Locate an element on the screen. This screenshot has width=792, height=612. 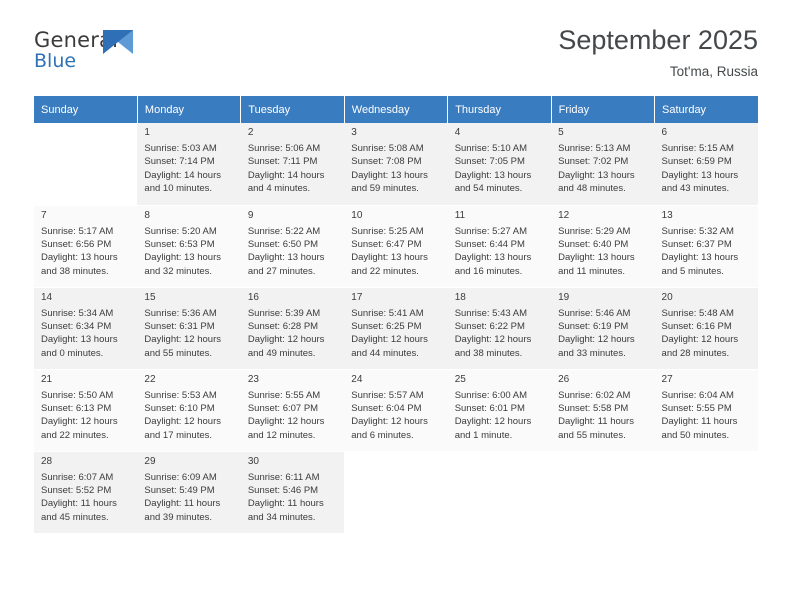
sunrise-text: Sunrise: 5:41 AM is located at coordinates (387, 313).